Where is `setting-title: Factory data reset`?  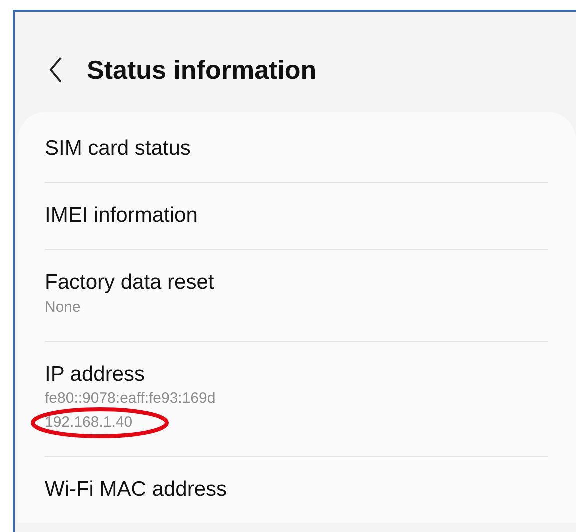
setting-title: Factory data reset is located at coordinates (296, 283).